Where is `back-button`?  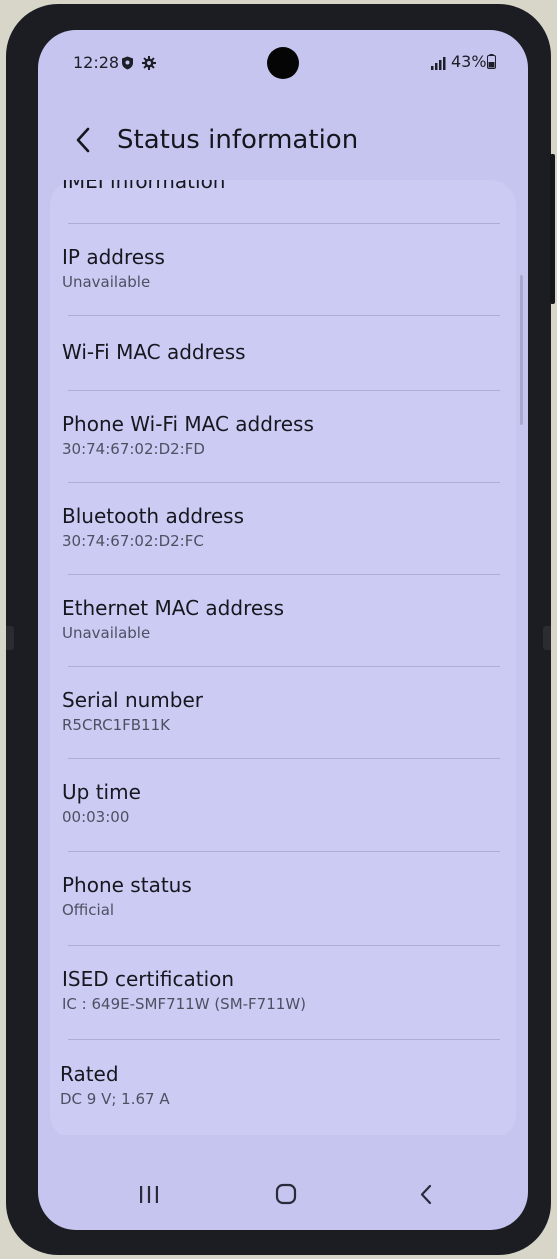
back-button is located at coordinates (83, 140).